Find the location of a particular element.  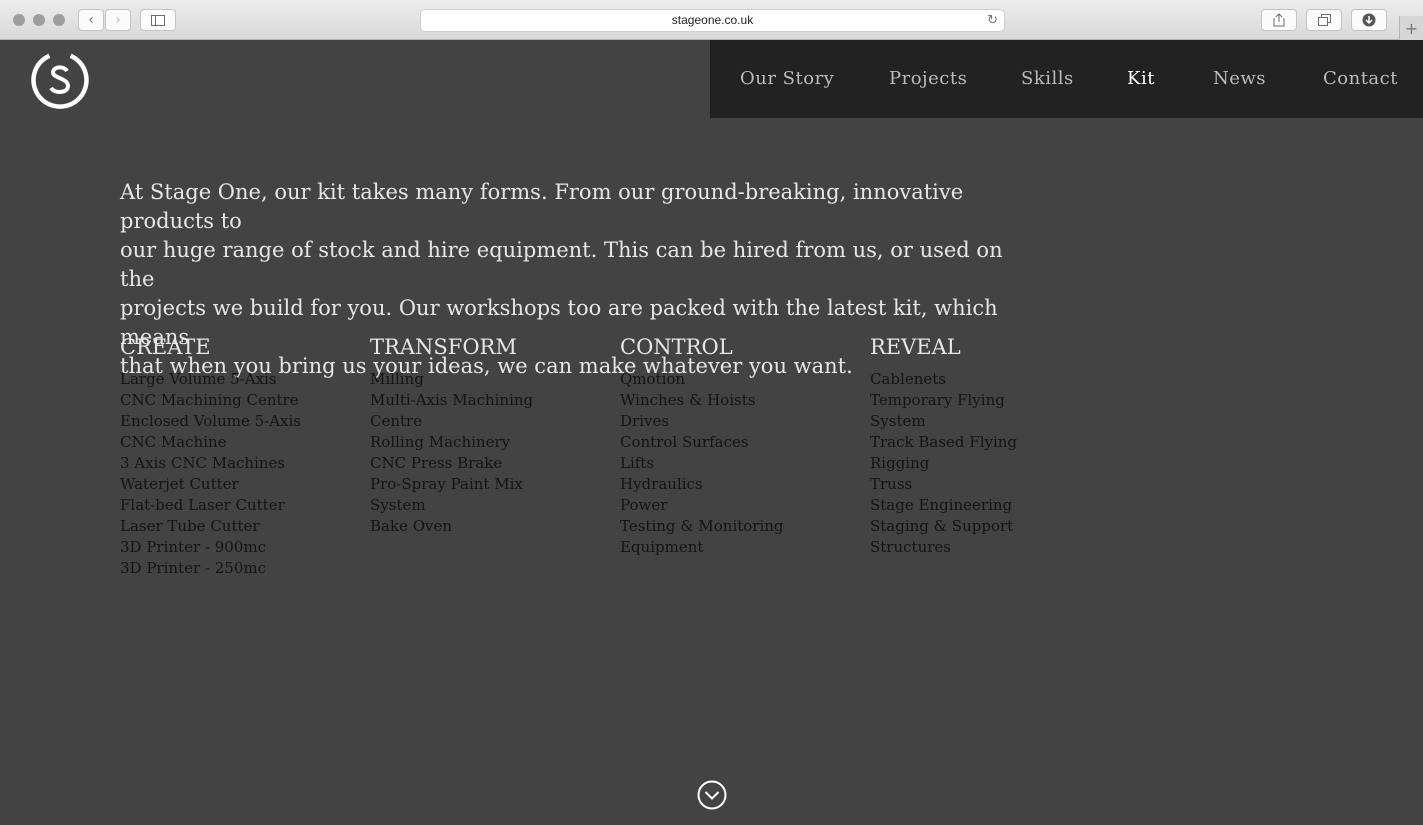

reload-icon: ↻ is located at coordinates (992, 20).